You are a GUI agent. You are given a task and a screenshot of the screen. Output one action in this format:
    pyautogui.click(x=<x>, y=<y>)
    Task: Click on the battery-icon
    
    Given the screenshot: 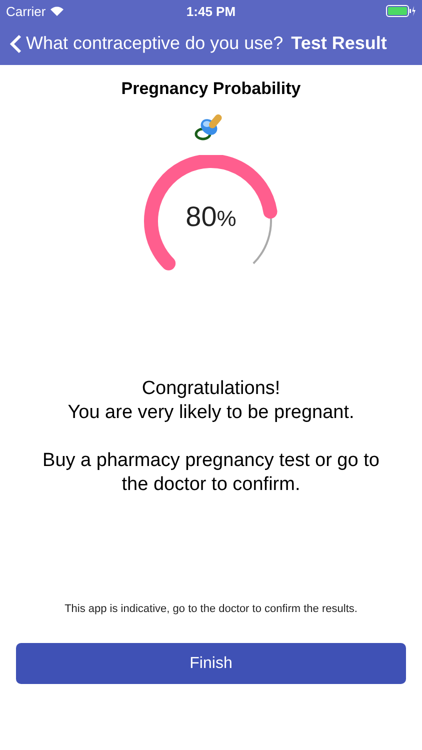 What is the action you would take?
    pyautogui.click(x=401, y=11)
    